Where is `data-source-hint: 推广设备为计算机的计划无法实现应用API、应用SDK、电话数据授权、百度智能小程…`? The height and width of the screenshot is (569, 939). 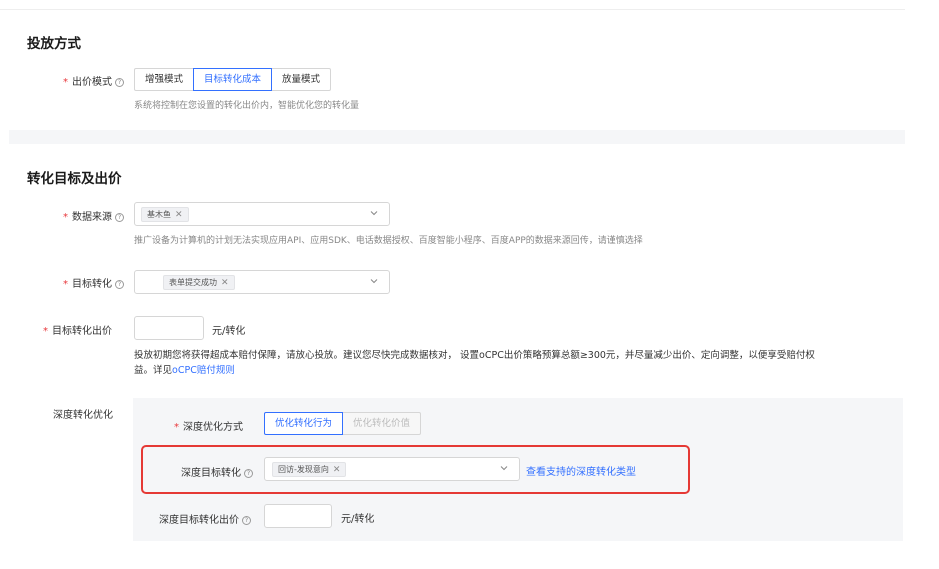 data-source-hint: 推广设备为计算机的计划无法实现应用API、应用SDK、电话数据授权、百度智能小程… is located at coordinates (388, 241).